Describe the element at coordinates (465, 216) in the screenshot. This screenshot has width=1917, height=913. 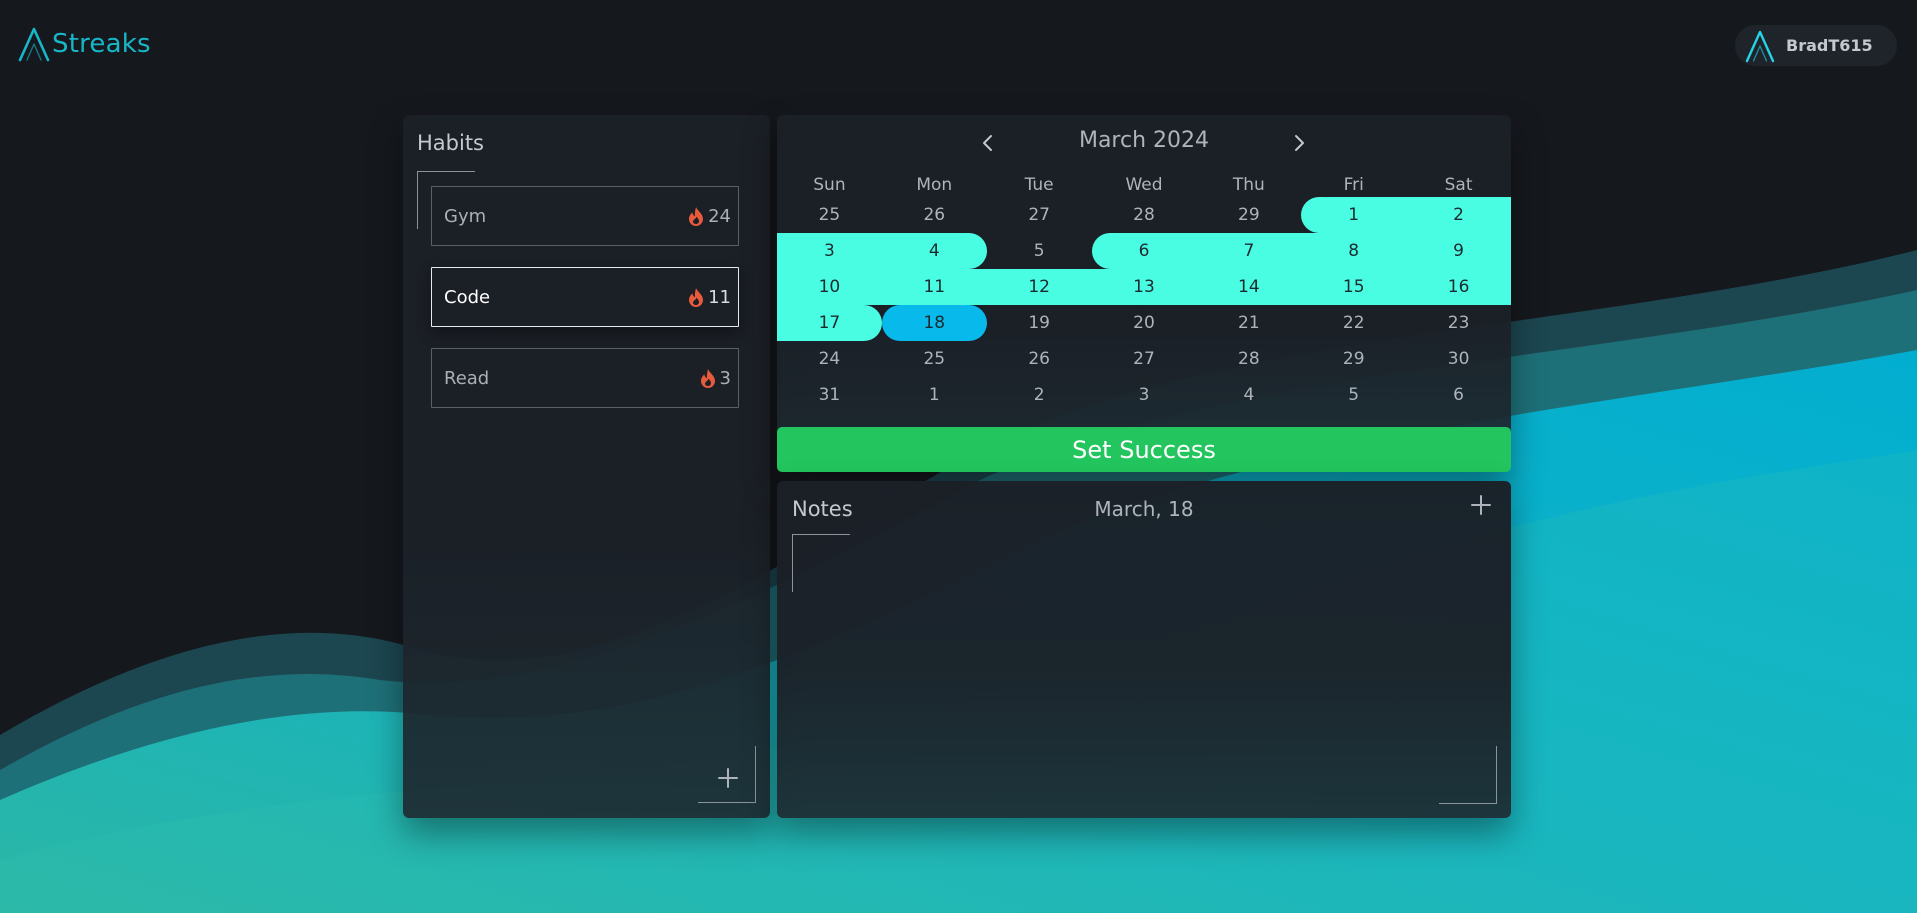
I see `habit-name: Gym` at that location.